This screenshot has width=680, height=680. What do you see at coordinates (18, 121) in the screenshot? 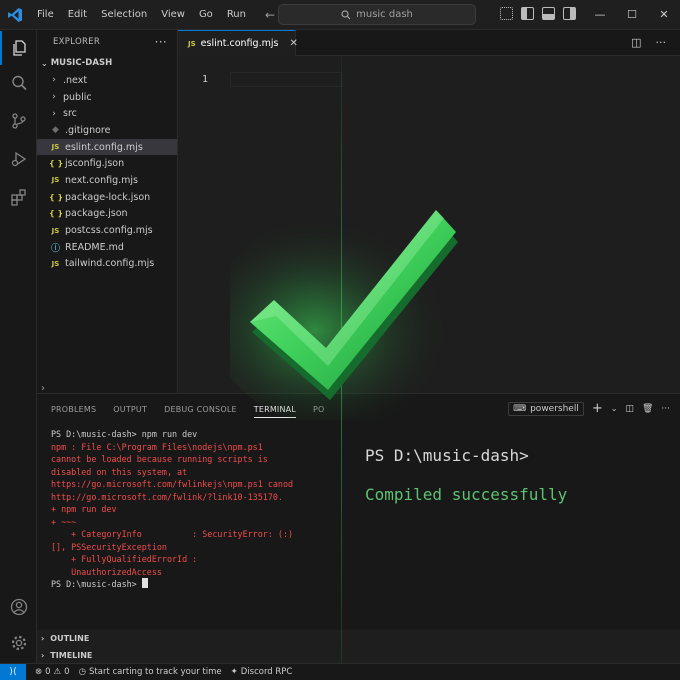
I see `source-control-icon` at bounding box center [18, 121].